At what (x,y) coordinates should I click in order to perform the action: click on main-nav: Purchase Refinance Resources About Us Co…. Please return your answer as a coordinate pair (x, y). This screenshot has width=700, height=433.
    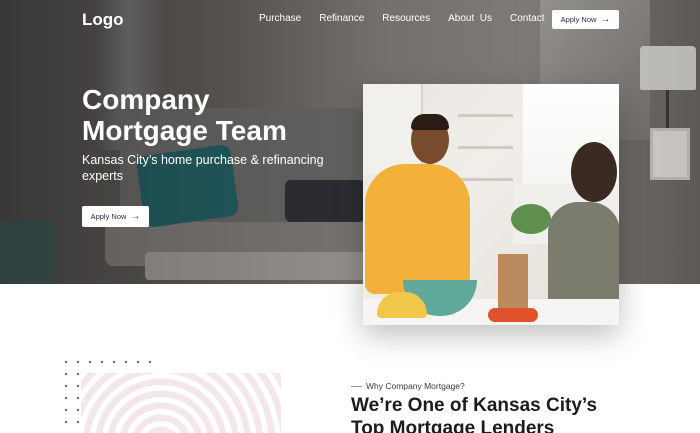
    Looking at the image, I should click on (410, 18).